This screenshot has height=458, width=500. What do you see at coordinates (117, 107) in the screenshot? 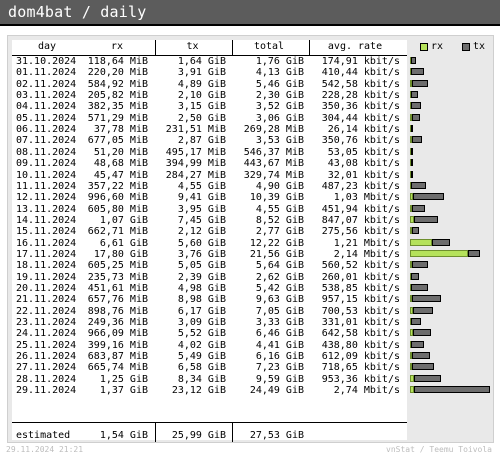
I see `cell-rx: 382,35 MiB` at bounding box center [117, 107].